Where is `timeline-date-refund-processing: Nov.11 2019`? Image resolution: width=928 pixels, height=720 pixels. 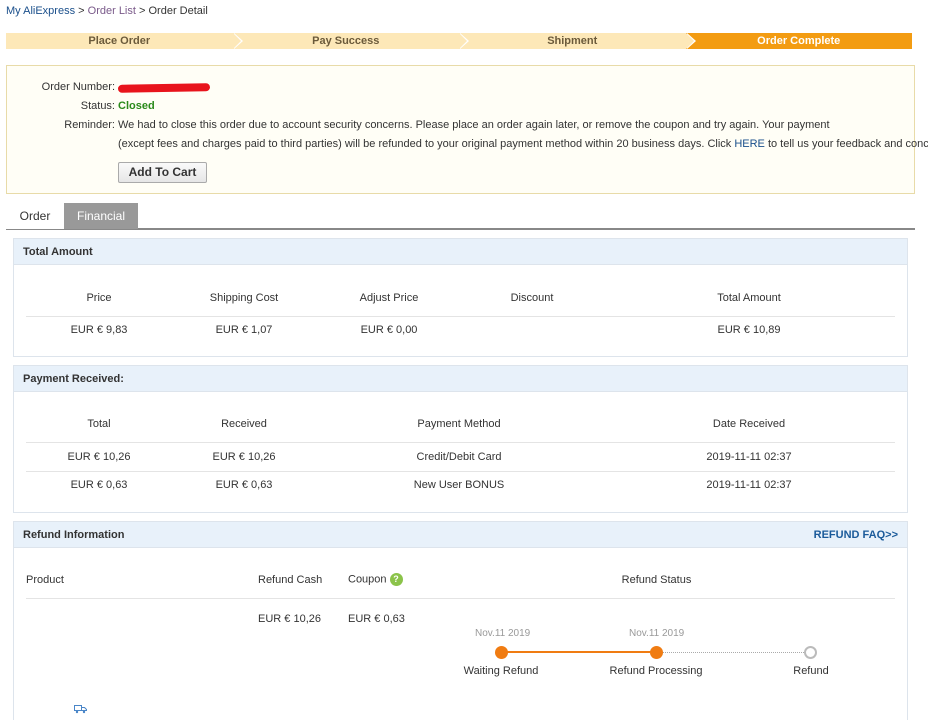 timeline-date-refund-processing: Nov.11 2019 is located at coordinates (657, 633).